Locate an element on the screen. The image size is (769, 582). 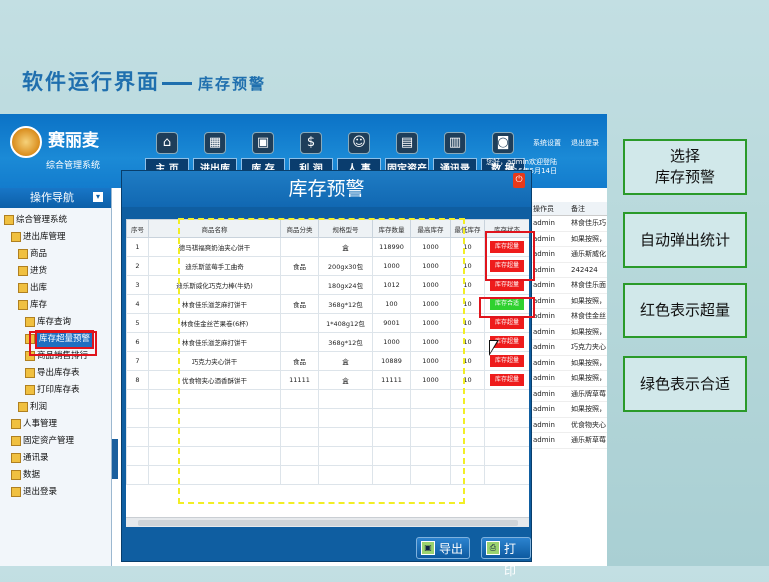
tree-item: 导出库存表 is located at coordinates (57, 373).